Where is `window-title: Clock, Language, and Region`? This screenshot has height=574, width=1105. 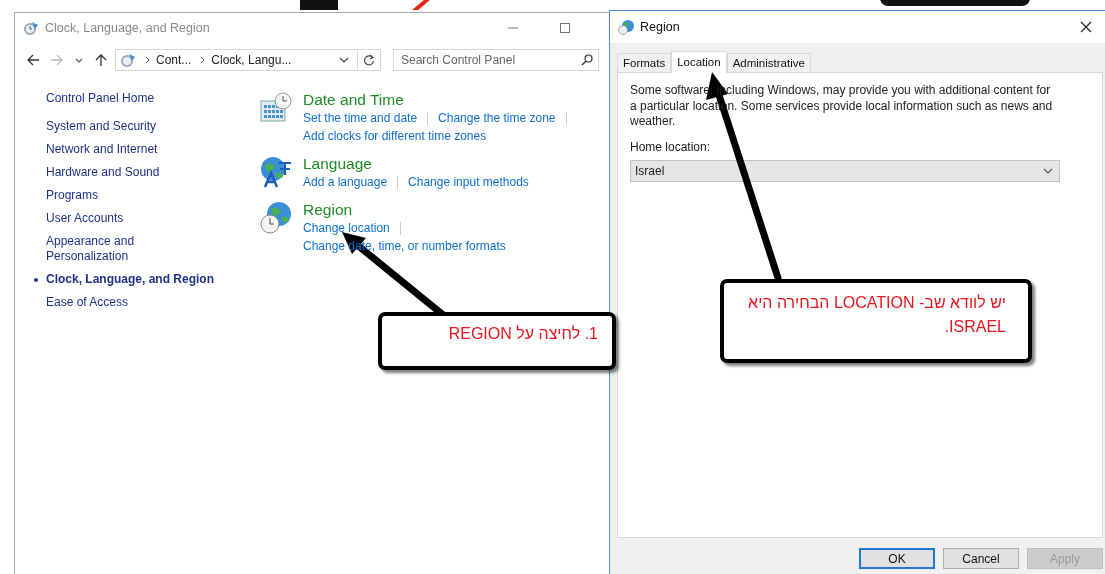 window-title: Clock, Language, and Region is located at coordinates (127, 28).